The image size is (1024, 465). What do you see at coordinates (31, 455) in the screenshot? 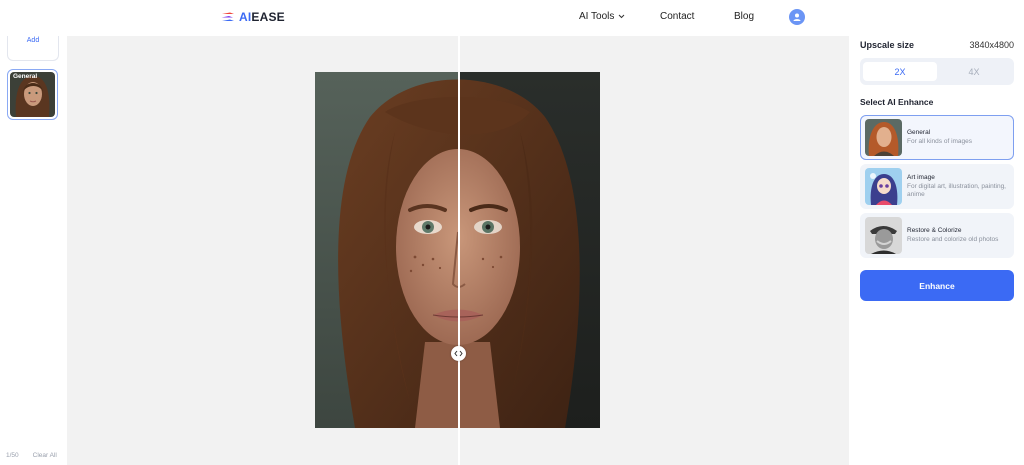
I see `sidebar-footer: 1/50 Clear All` at bounding box center [31, 455].